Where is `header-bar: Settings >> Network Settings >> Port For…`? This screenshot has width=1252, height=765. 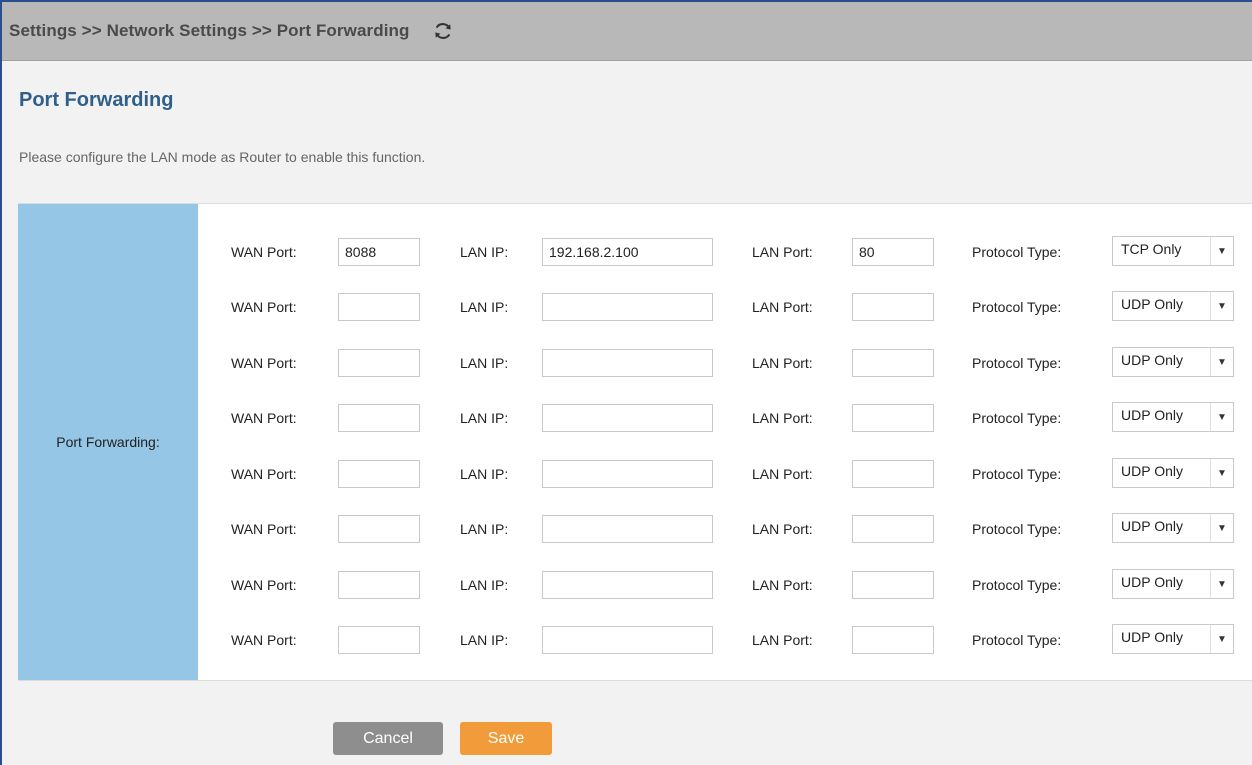 header-bar: Settings >> Network Settings >> Port For… is located at coordinates (627, 31).